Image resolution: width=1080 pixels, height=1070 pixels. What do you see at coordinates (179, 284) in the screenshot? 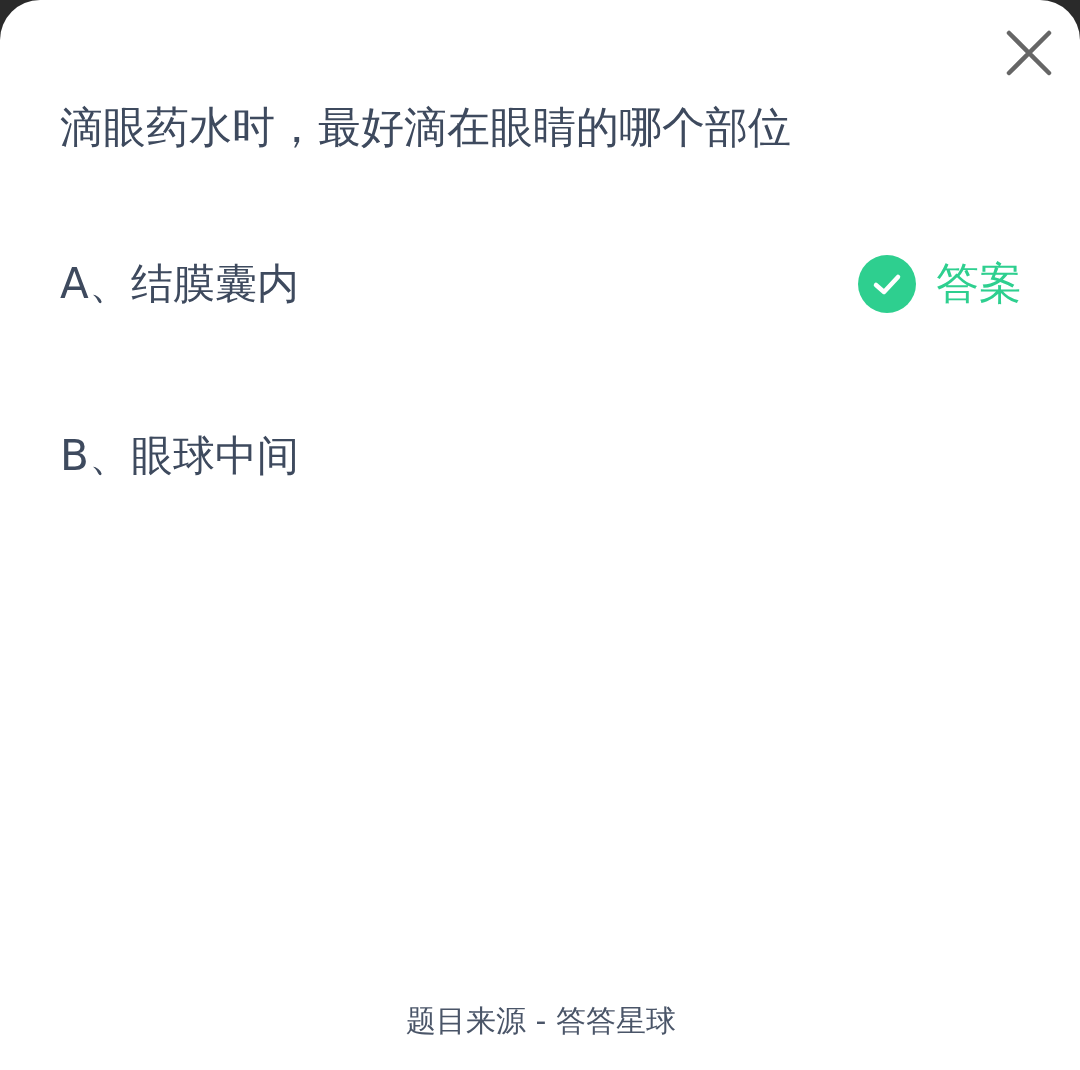
I see `answer-option: A、结膜囊内` at bounding box center [179, 284].